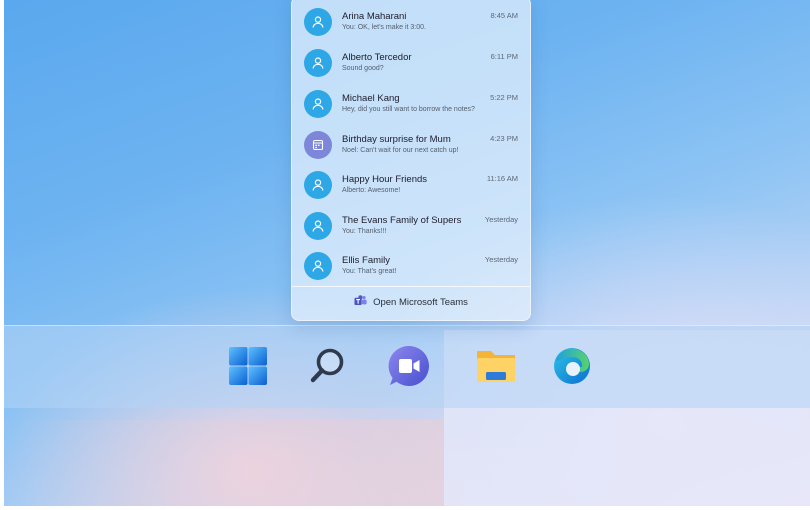 The width and height of the screenshot is (810, 510). What do you see at coordinates (502, 178) in the screenshot?
I see `chat-time: 11:16 AM` at bounding box center [502, 178].